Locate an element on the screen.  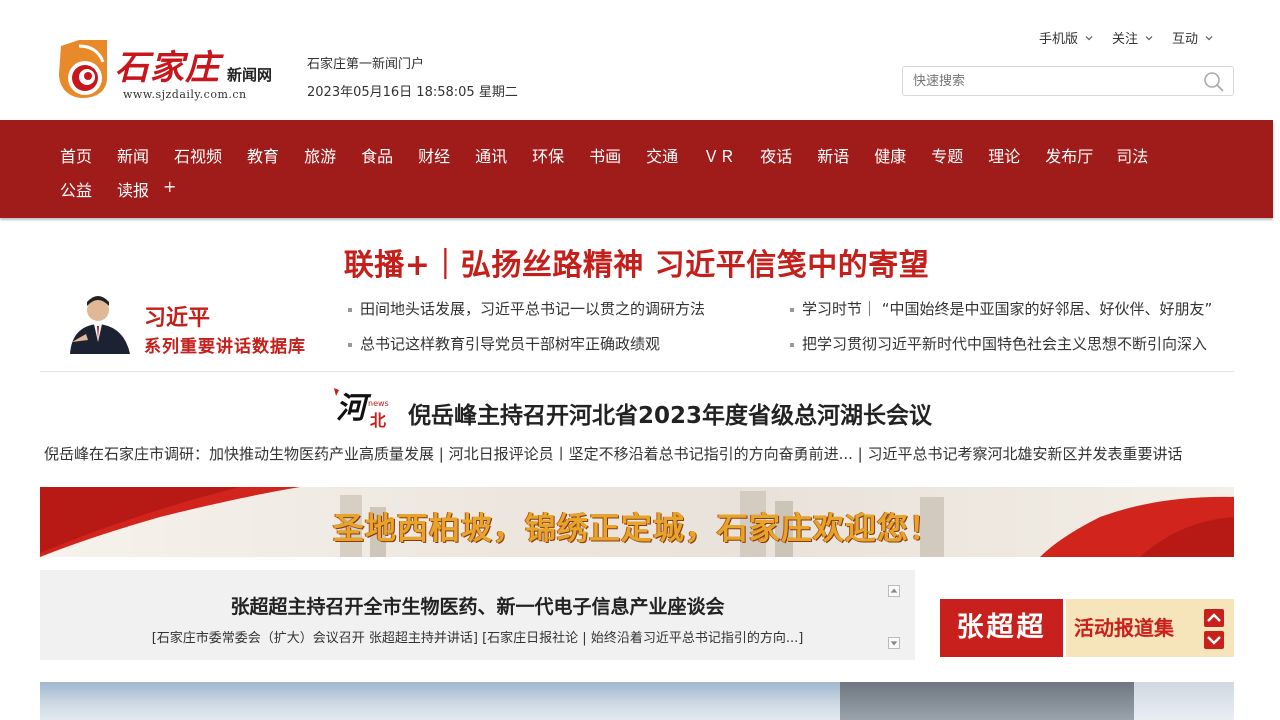
bottom-image-dark is located at coordinates (987, 701).